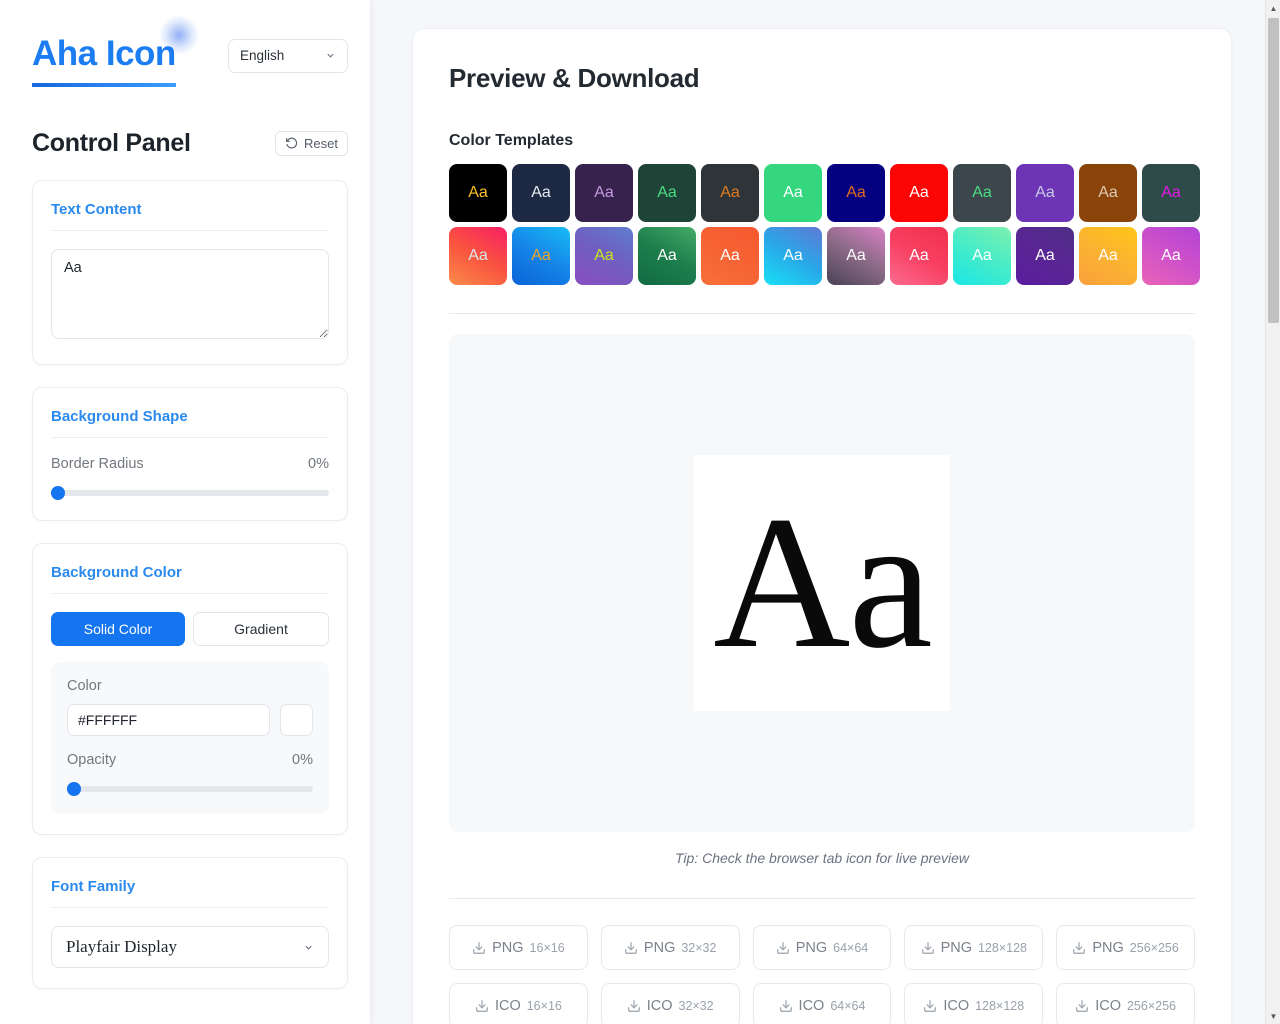  Describe the element at coordinates (190, 464) in the screenshot. I see `border-radius-row: Border Radius 0%` at that location.